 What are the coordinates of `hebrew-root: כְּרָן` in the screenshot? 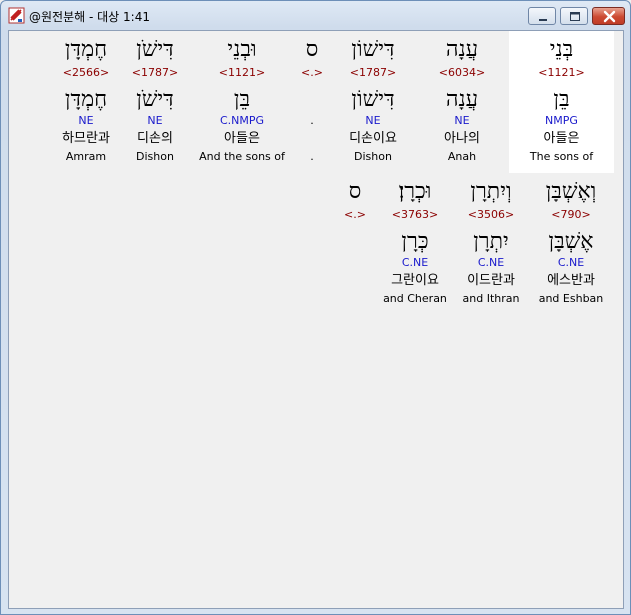 It's located at (415, 241).